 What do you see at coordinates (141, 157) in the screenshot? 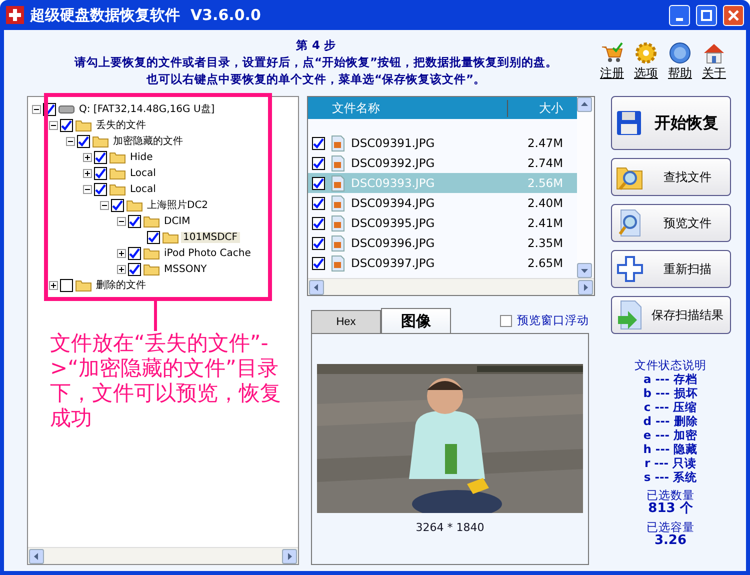
I see `tree-item: Hide` at bounding box center [141, 157].